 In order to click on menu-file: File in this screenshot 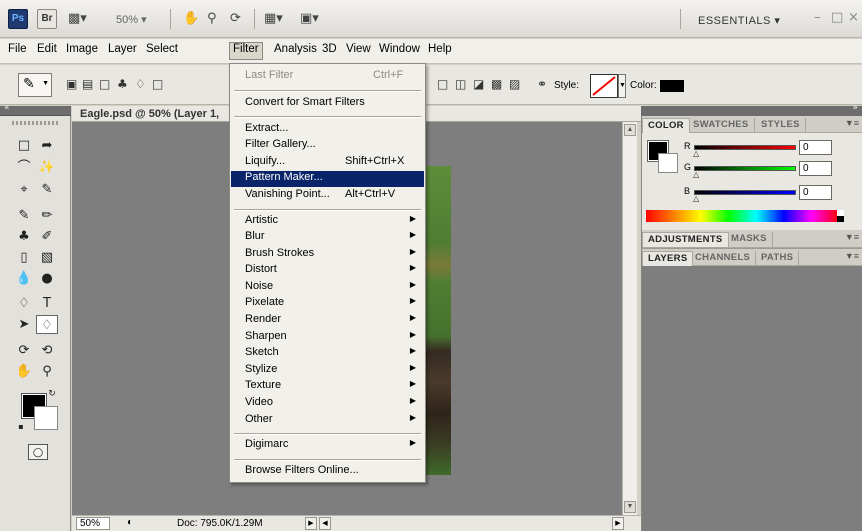, I will do `click(17, 52)`.